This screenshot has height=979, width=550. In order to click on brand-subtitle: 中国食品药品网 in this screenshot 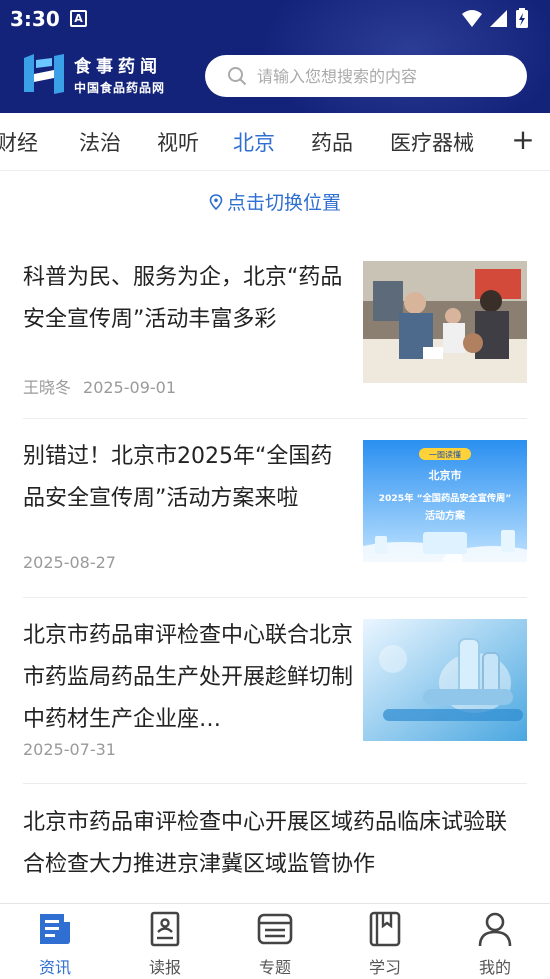, I will do `click(120, 88)`.